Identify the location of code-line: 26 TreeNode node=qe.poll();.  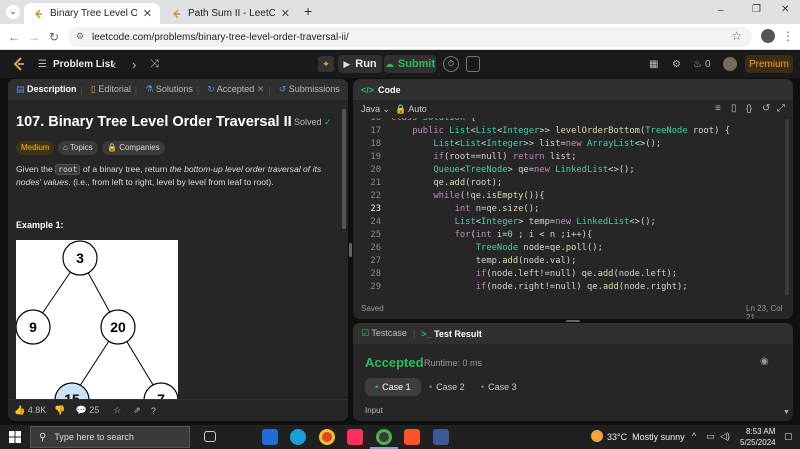
(568, 248).